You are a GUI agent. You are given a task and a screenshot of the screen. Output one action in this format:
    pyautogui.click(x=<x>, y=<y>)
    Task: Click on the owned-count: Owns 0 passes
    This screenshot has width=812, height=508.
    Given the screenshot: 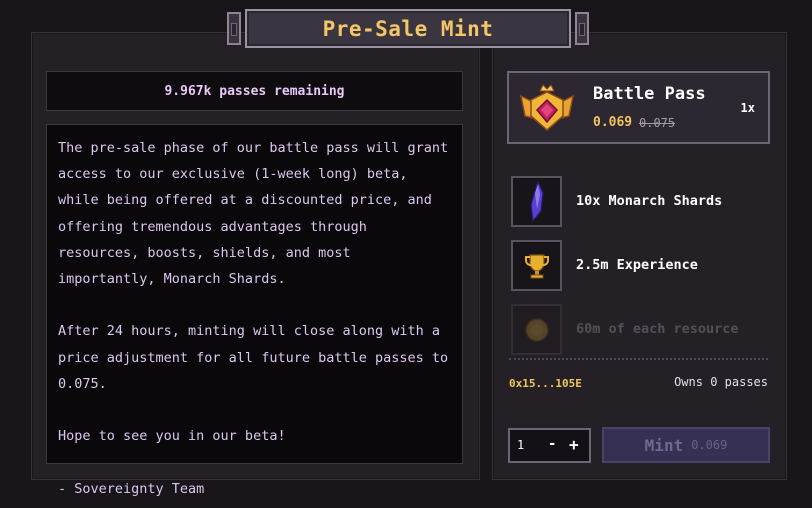 What is the action you would take?
    pyautogui.click(x=721, y=382)
    